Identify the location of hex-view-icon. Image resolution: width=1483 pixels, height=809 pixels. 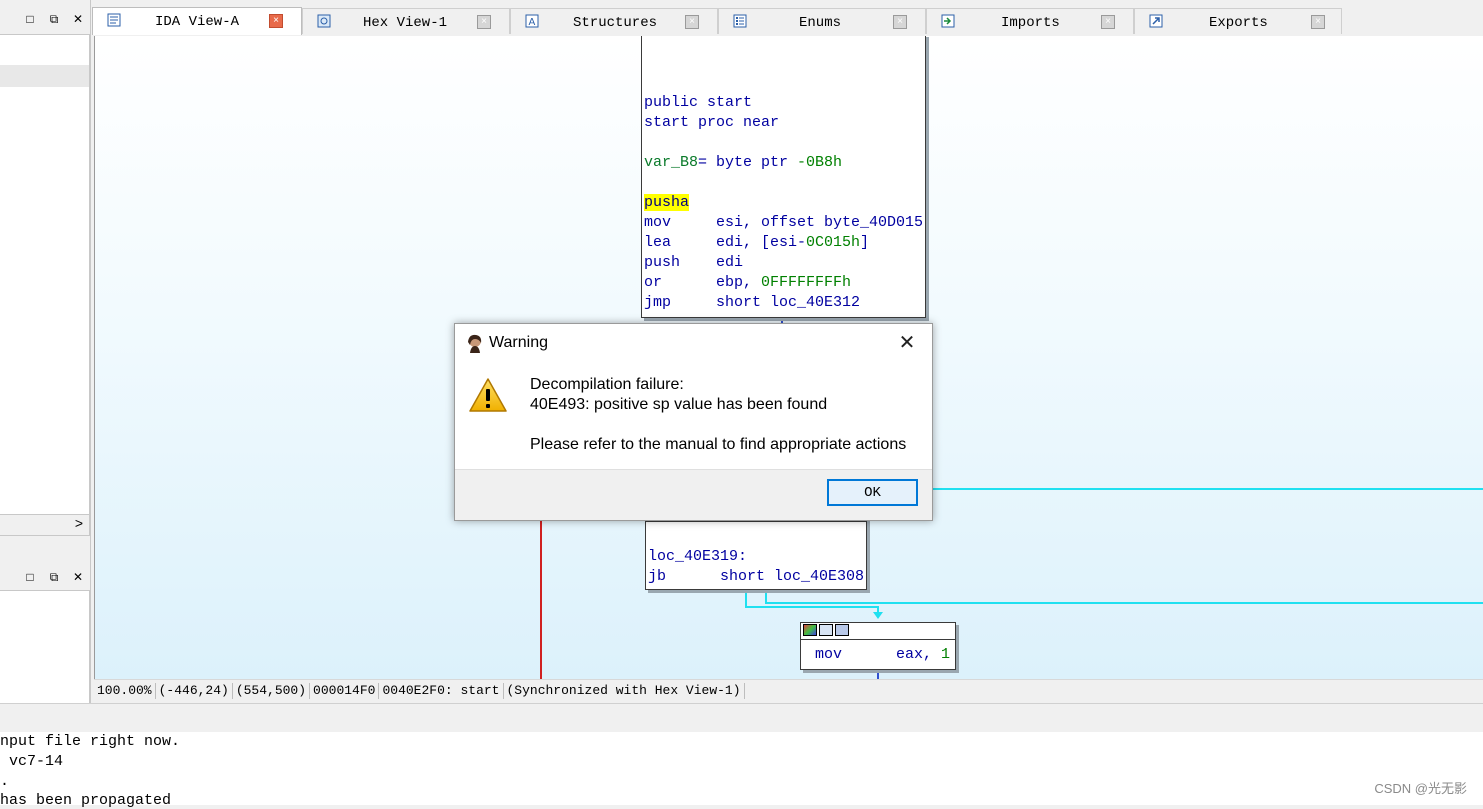
(324, 21).